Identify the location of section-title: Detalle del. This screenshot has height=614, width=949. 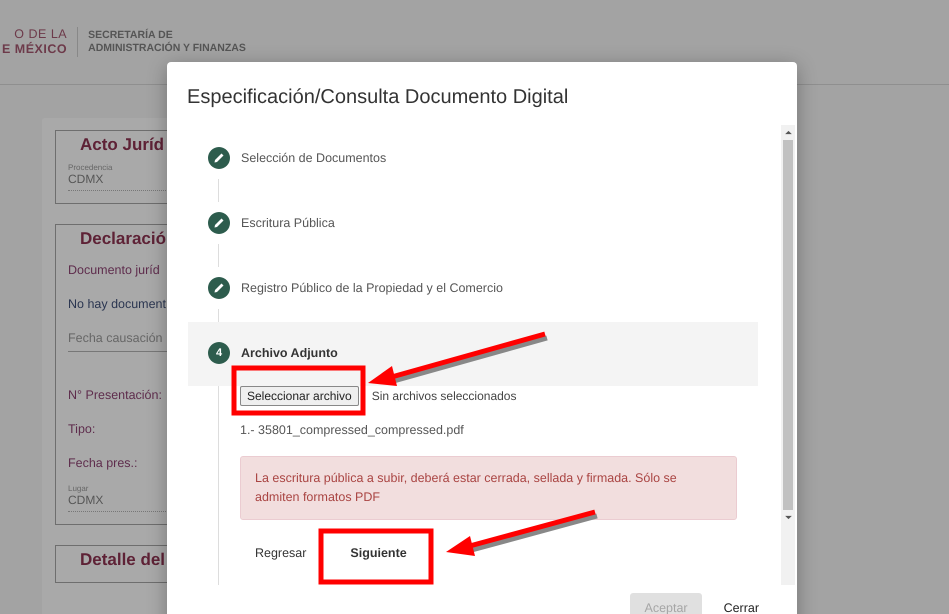
(122, 560).